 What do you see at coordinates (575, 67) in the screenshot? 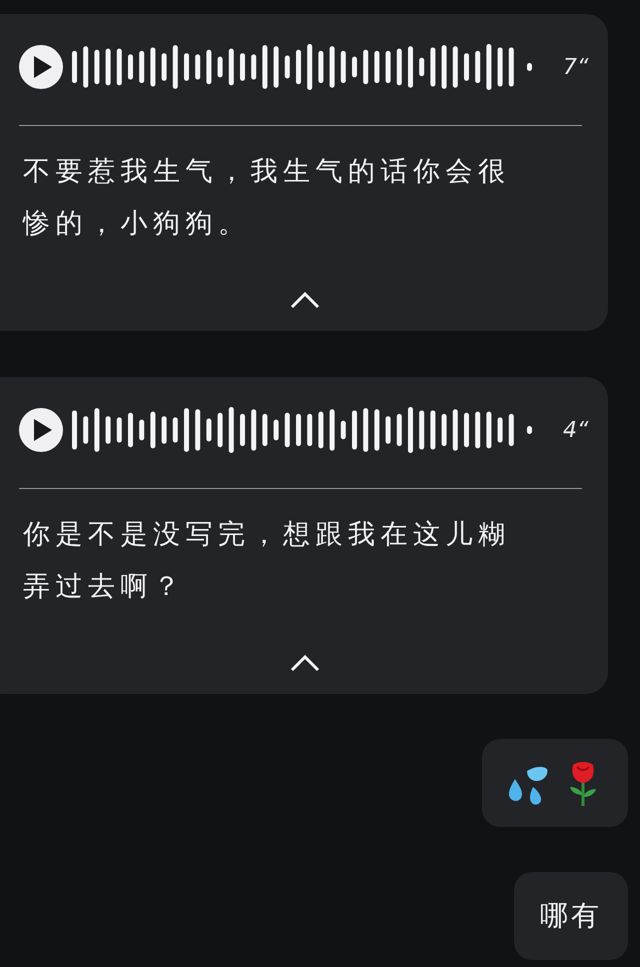
I see `duration-label: 7“` at bounding box center [575, 67].